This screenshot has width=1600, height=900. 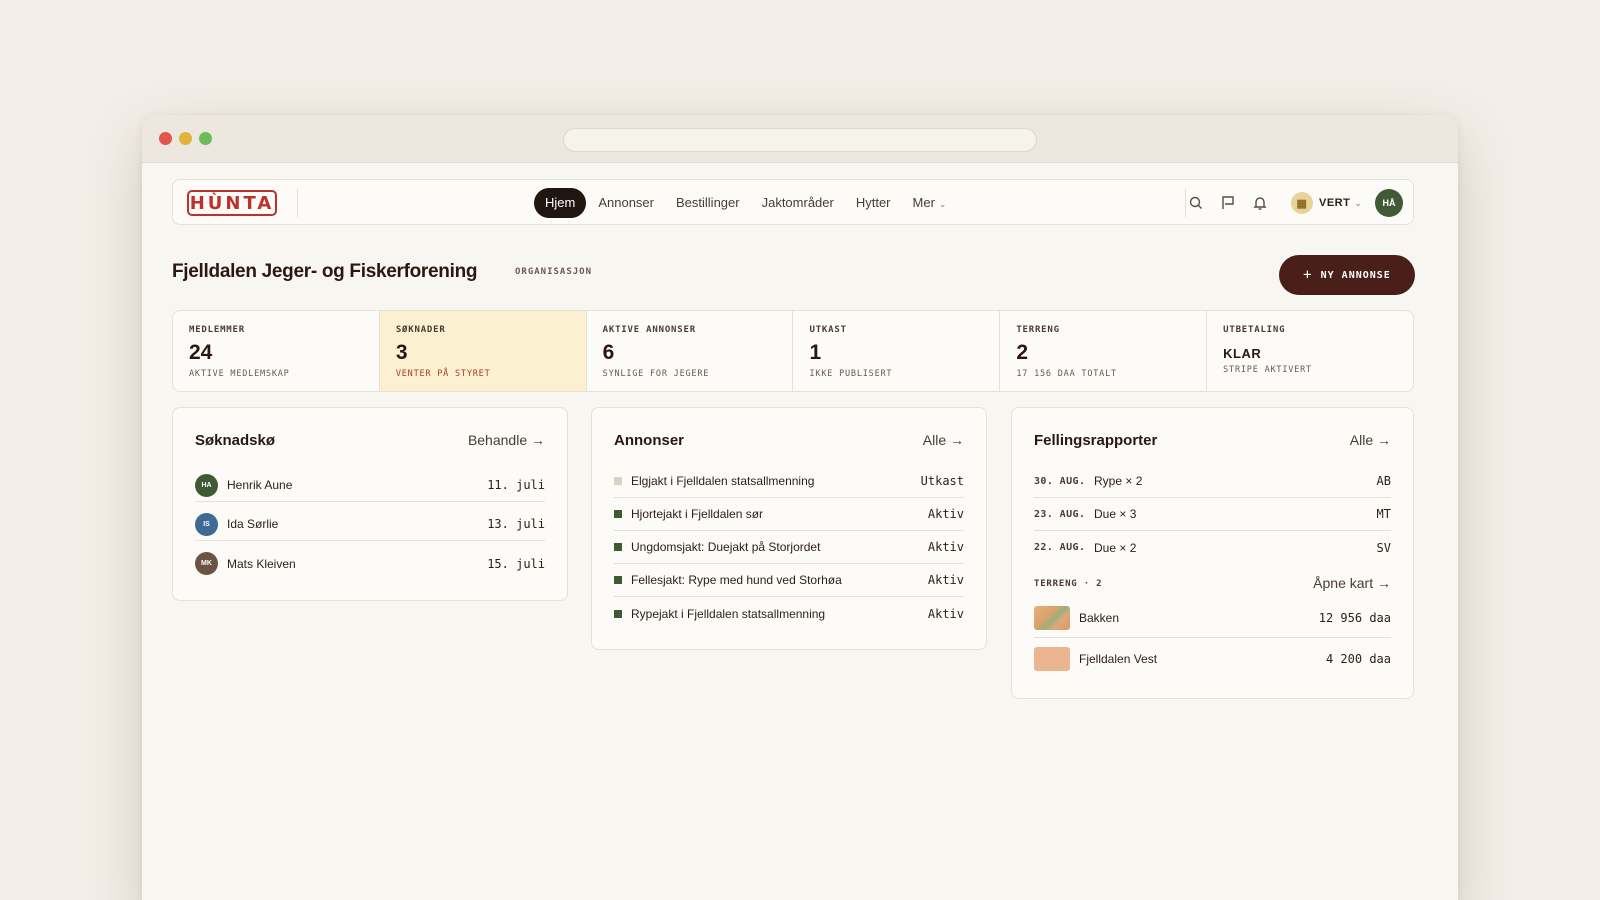 What do you see at coordinates (942, 481) in the screenshot?
I see `status-badge: Utkast` at bounding box center [942, 481].